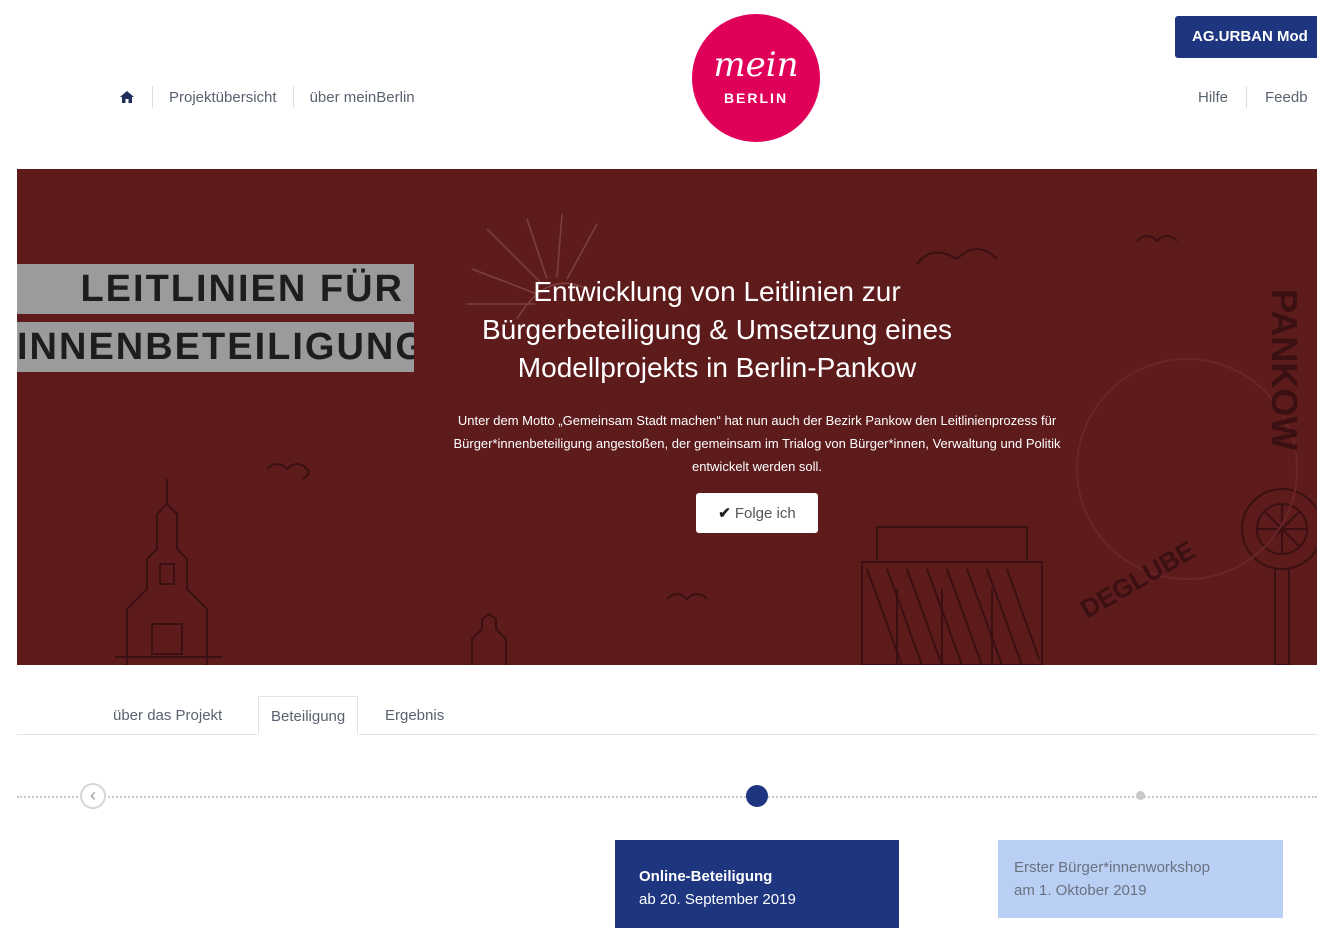 The image size is (1317, 928). I want to click on art-text-pankow: PANKOW, so click(1284, 369).